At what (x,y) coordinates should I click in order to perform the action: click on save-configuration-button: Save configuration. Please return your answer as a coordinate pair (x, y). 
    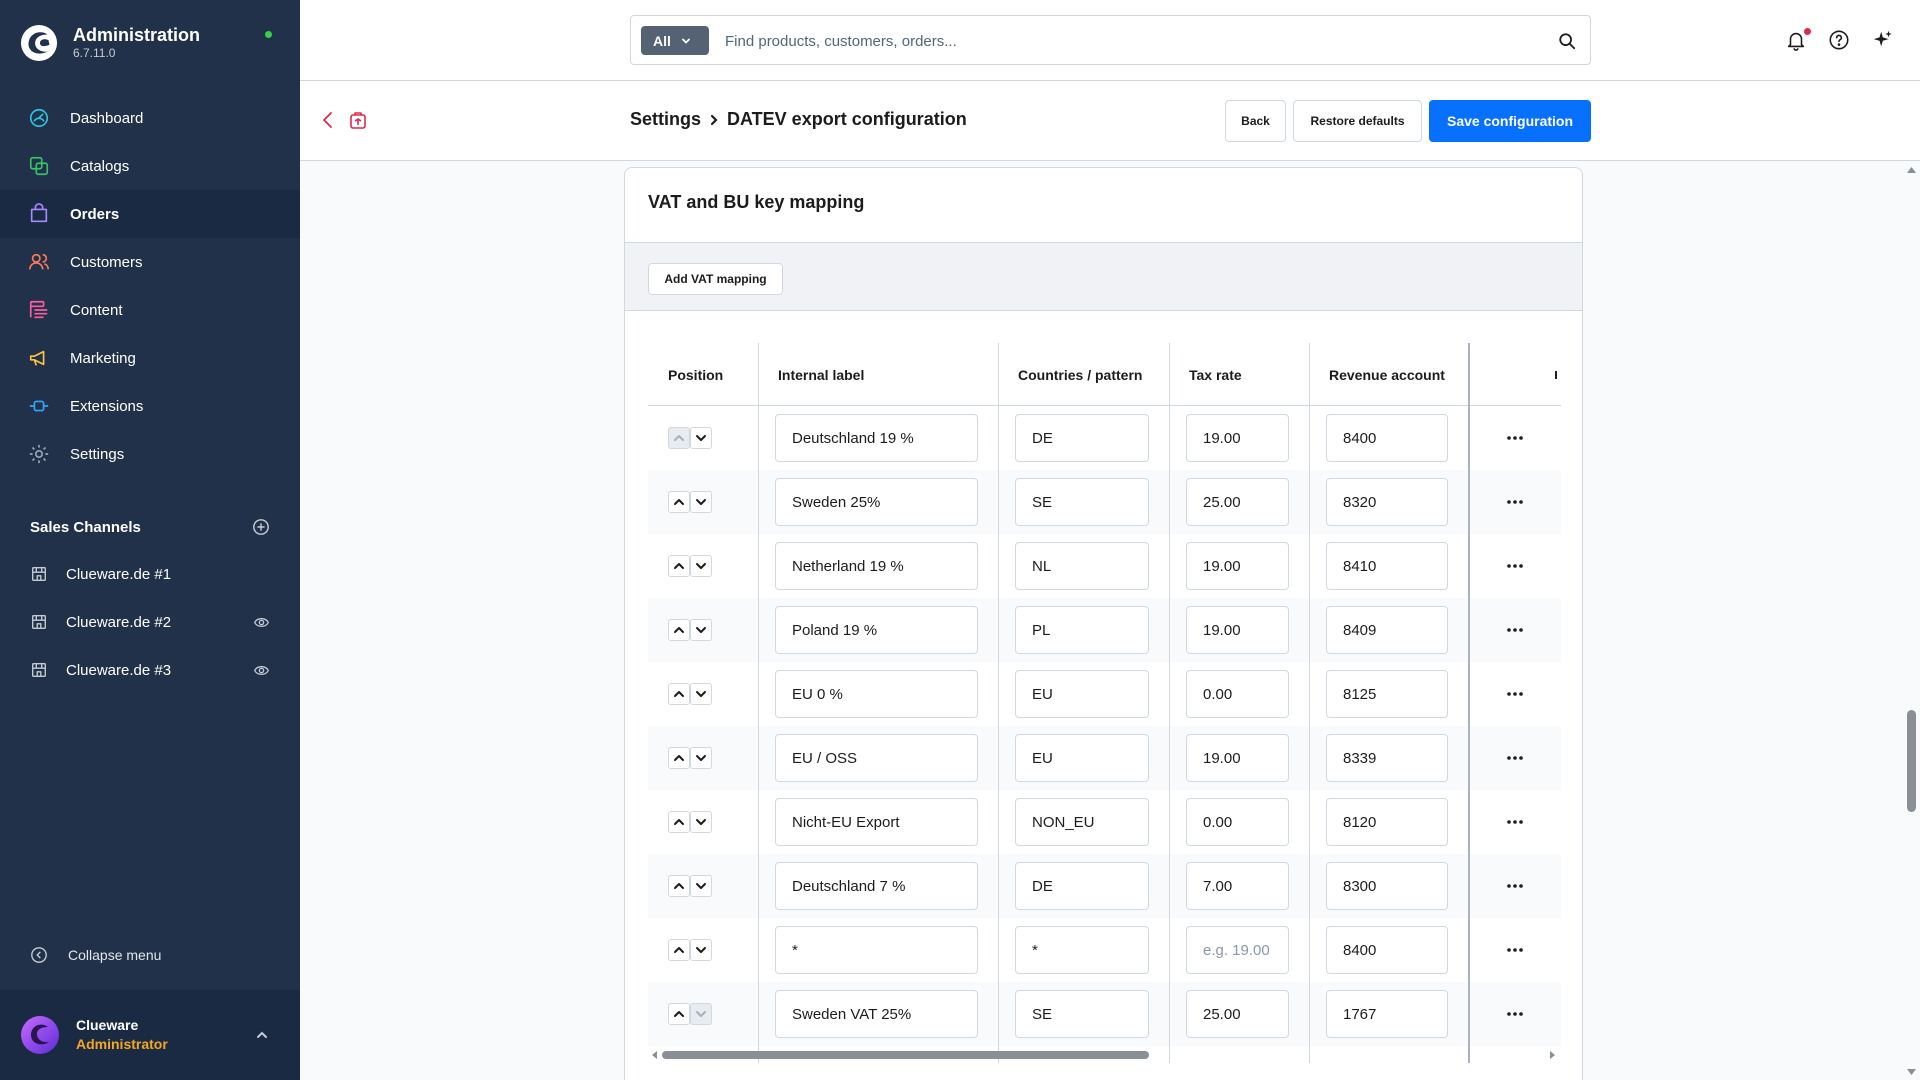
    Looking at the image, I should click on (1510, 121).